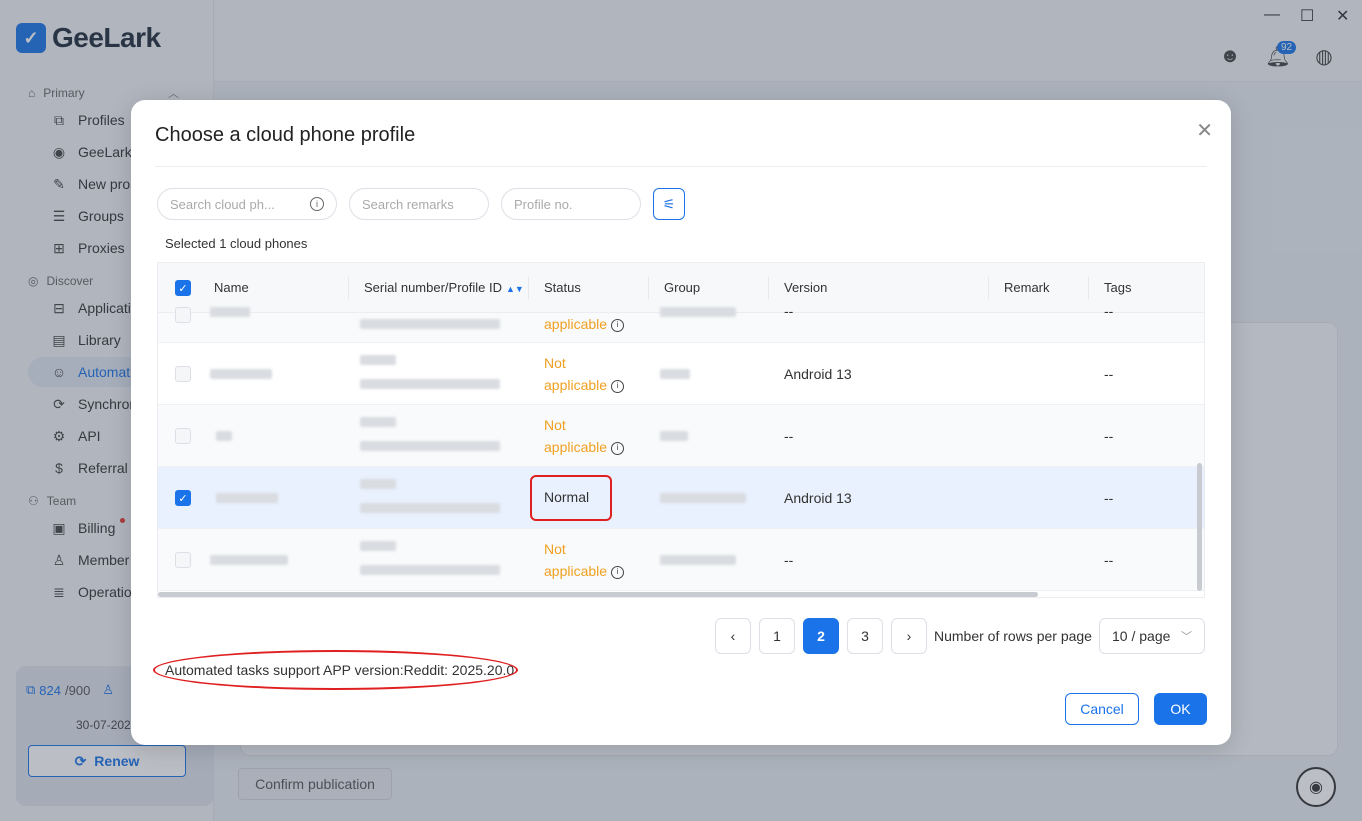  I want to click on horizontal-scrollbar, so click(598, 594).